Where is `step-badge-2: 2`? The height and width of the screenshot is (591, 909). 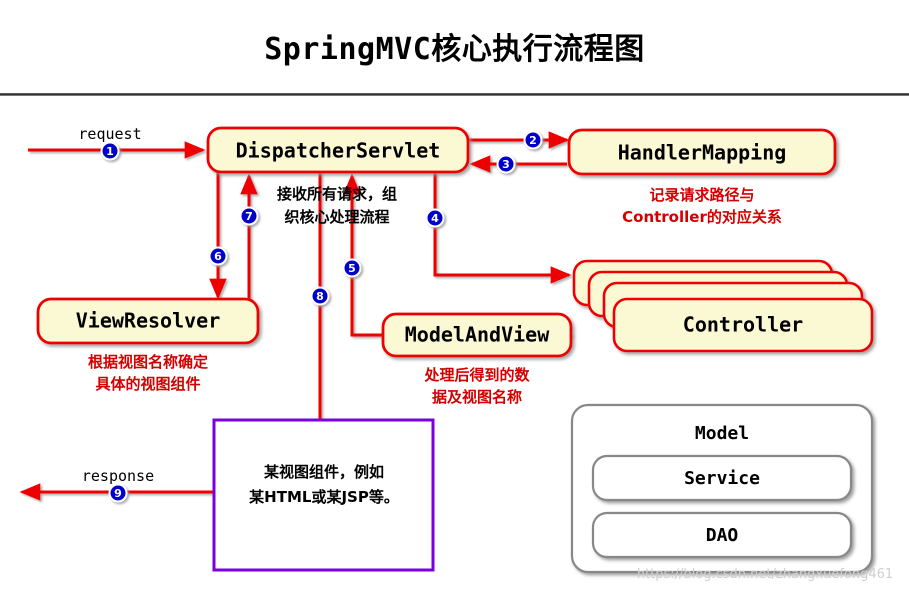
step-badge-2: 2 is located at coordinates (533, 140).